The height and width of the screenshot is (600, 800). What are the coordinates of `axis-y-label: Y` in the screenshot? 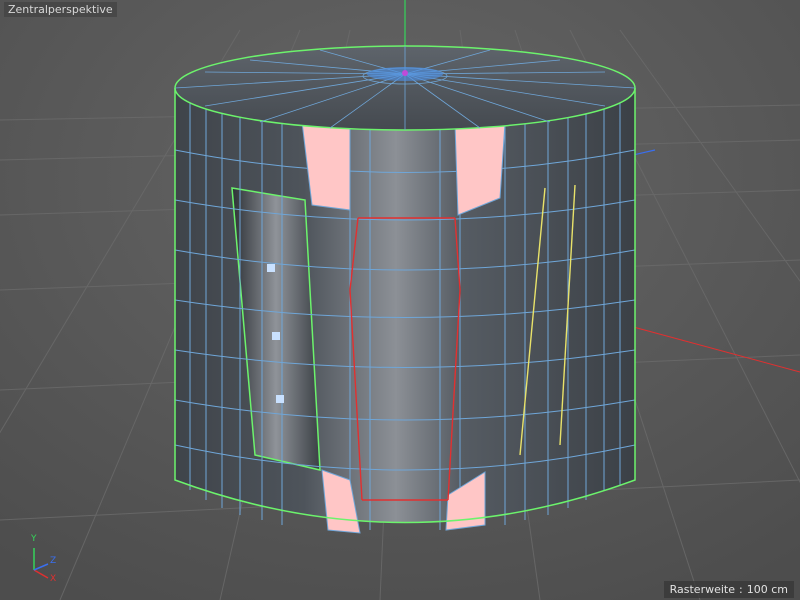 It's located at (34, 539).